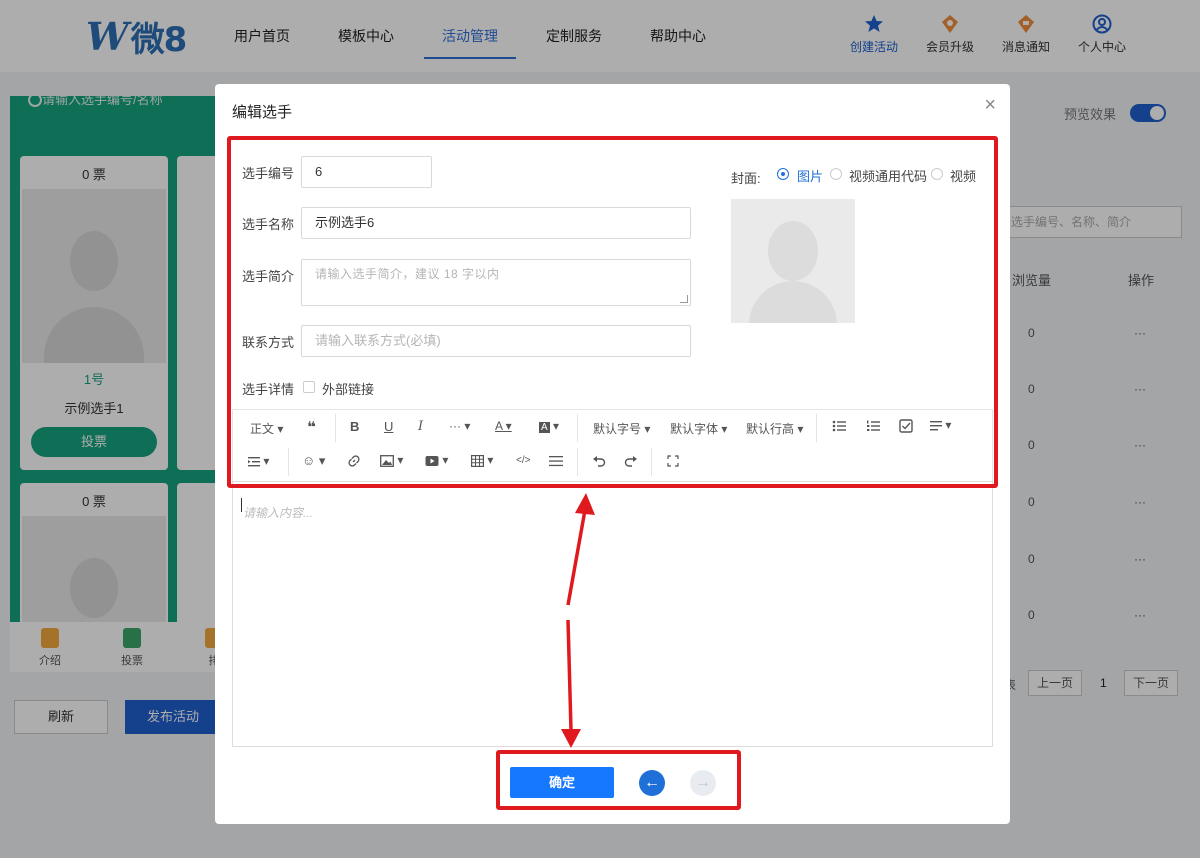 The width and height of the screenshot is (1200, 858). What do you see at coordinates (578, 620) in the screenshot?
I see `annotation-arrows` at bounding box center [578, 620].